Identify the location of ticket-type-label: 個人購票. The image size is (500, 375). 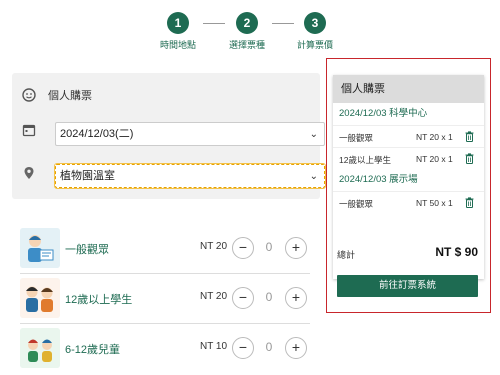
(70, 96).